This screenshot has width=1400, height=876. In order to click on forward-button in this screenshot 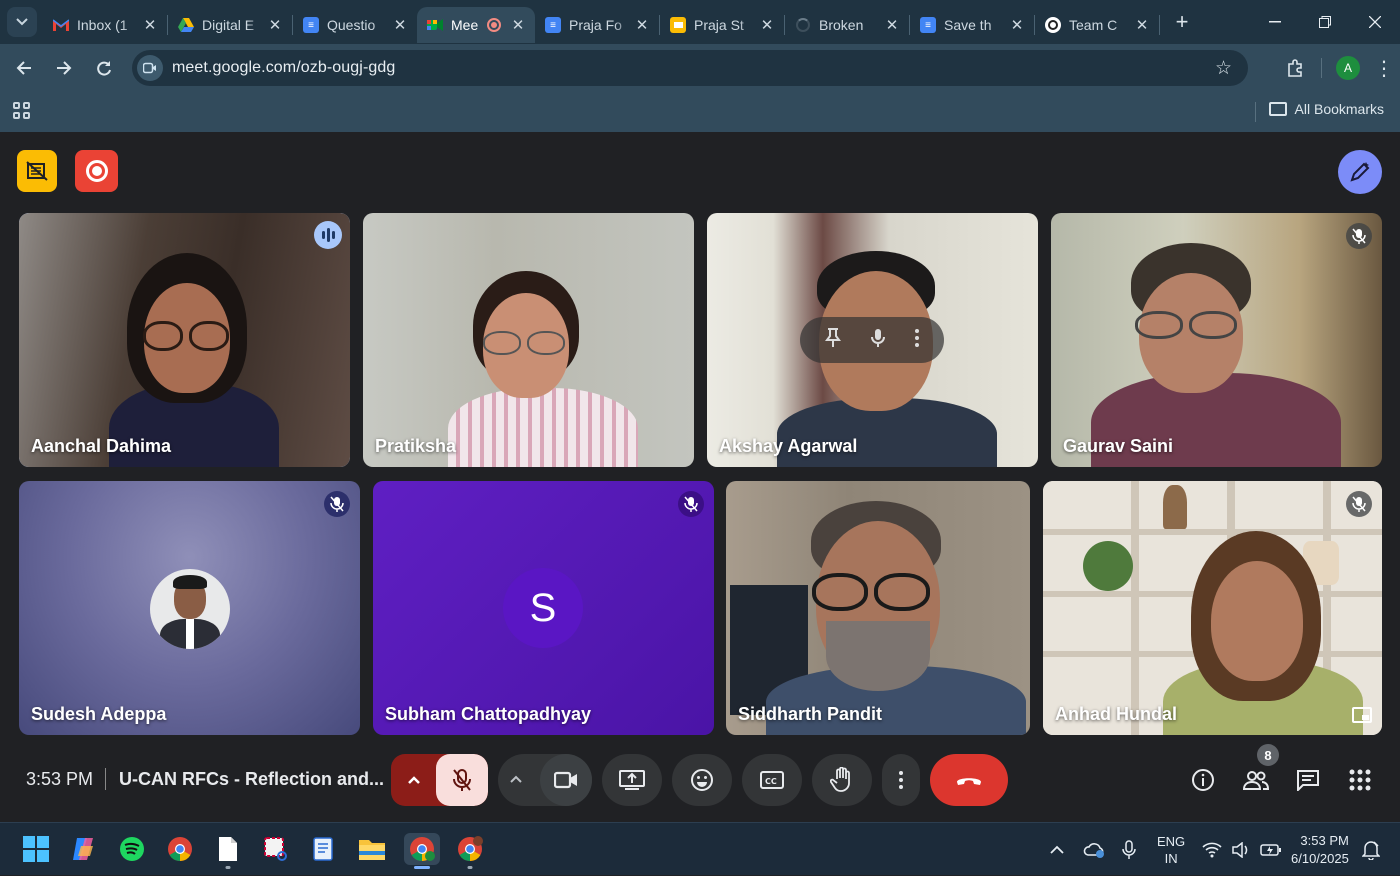, I will do `click(64, 68)`.